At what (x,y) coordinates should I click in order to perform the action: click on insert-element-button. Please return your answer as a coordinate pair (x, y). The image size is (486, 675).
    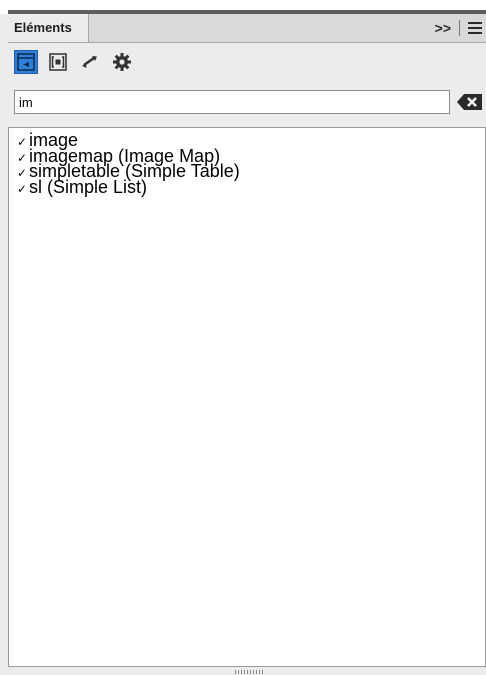
    Looking at the image, I should click on (26, 62).